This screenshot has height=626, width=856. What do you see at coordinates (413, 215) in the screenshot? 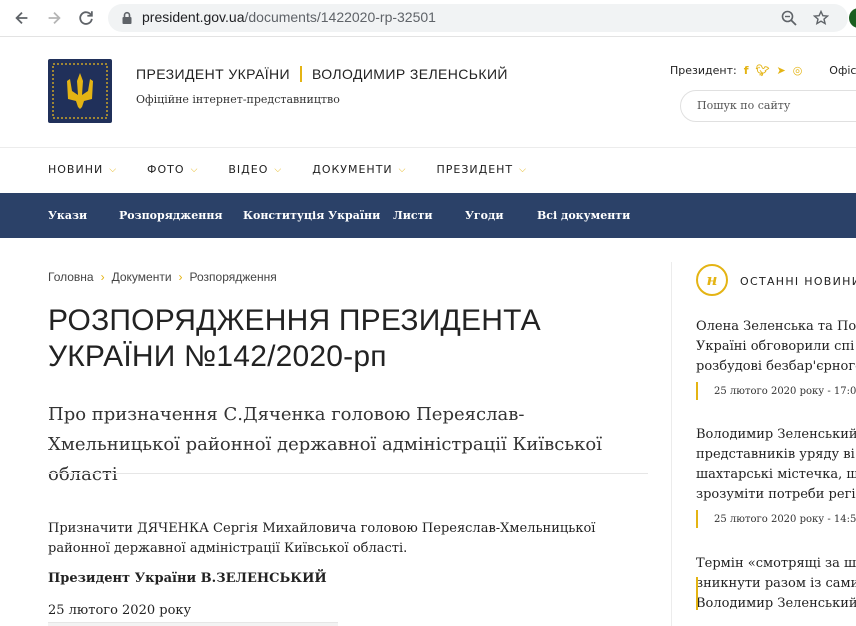
I see `subnav-item-letters: Листи` at bounding box center [413, 215].